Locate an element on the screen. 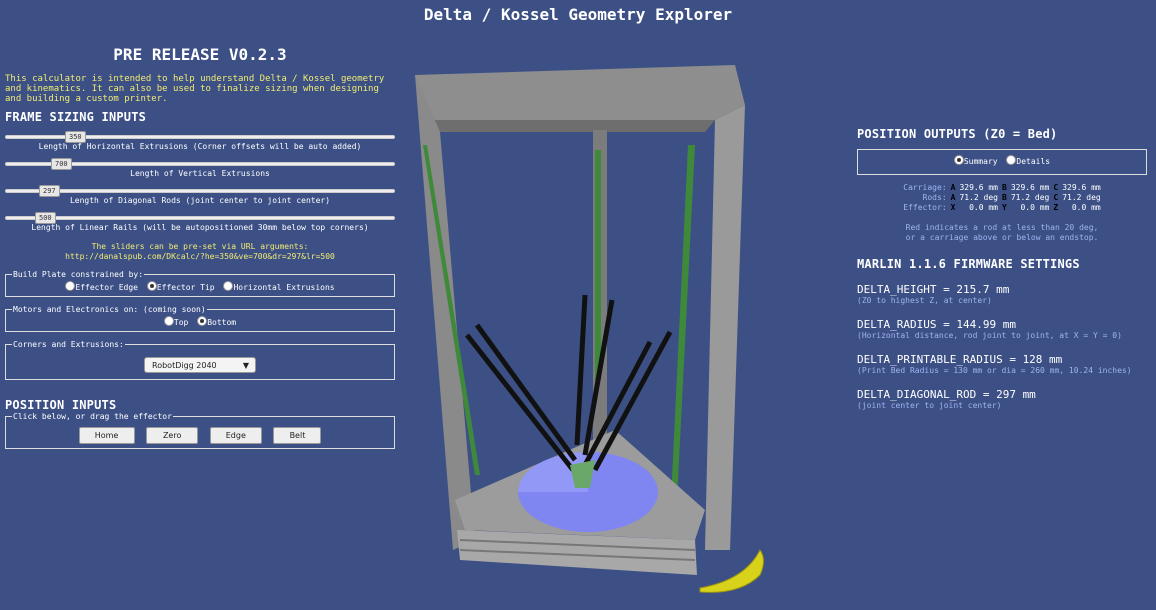 Image resolution: width=1156 pixels, height=610 pixels. slider-horizontal-extrusions: 350 is located at coordinates (200, 137).